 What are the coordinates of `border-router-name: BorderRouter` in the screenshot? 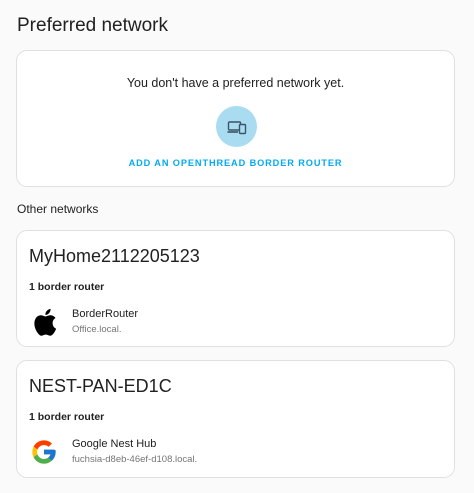 It's located at (105, 314).